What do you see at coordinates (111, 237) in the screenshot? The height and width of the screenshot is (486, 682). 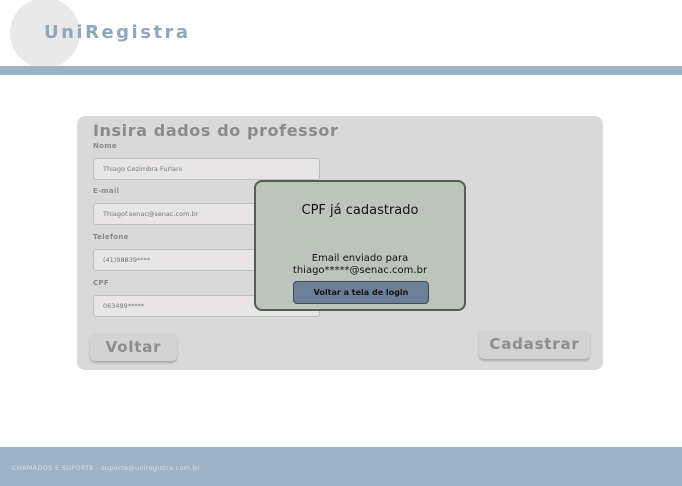 I see `phone-label: Telefone` at bounding box center [111, 237].